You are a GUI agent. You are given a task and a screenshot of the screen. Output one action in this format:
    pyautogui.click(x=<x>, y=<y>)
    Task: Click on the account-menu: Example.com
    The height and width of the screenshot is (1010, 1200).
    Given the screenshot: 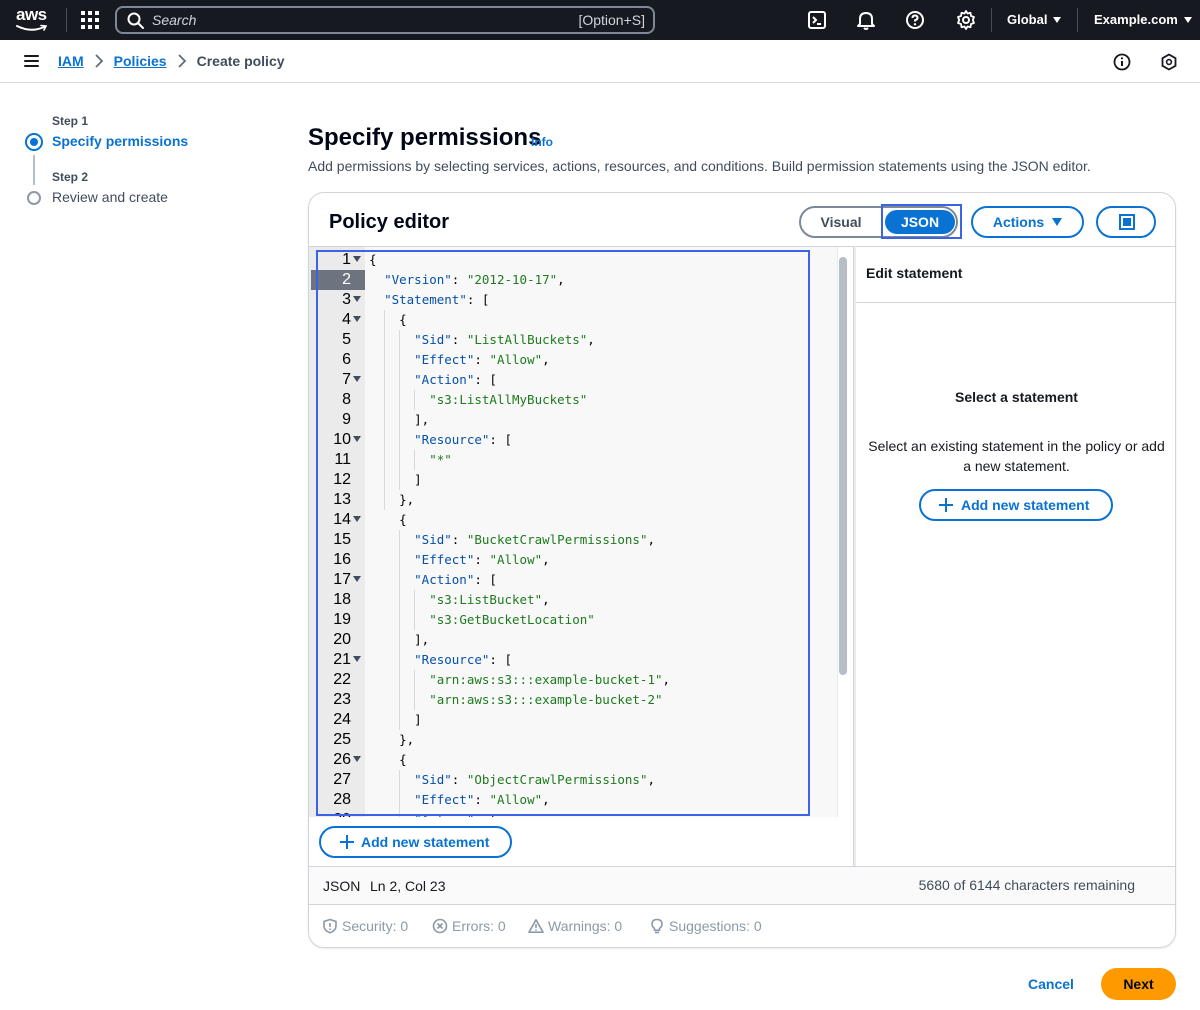 What is the action you would take?
    pyautogui.click(x=1143, y=19)
    